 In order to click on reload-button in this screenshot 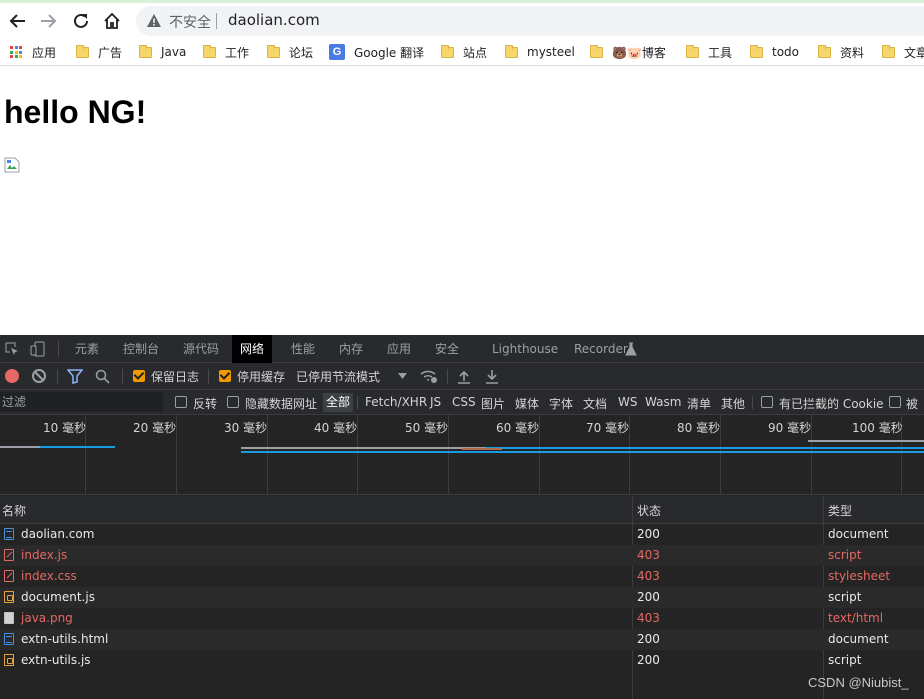, I will do `click(81, 21)`.